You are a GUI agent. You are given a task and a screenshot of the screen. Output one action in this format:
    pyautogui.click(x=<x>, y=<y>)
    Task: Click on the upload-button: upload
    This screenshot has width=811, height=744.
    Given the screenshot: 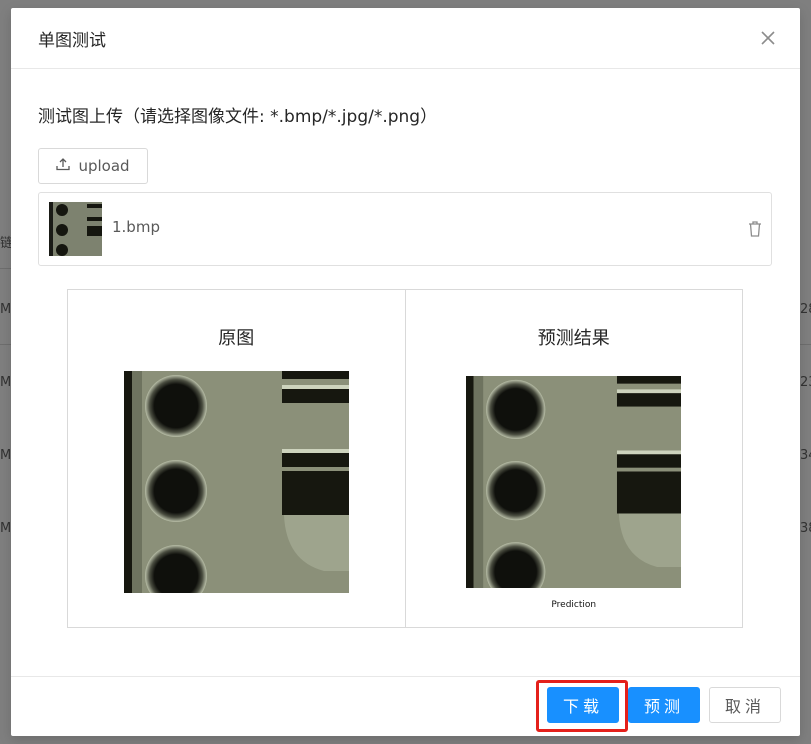 What is the action you would take?
    pyautogui.click(x=93, y=166)
    